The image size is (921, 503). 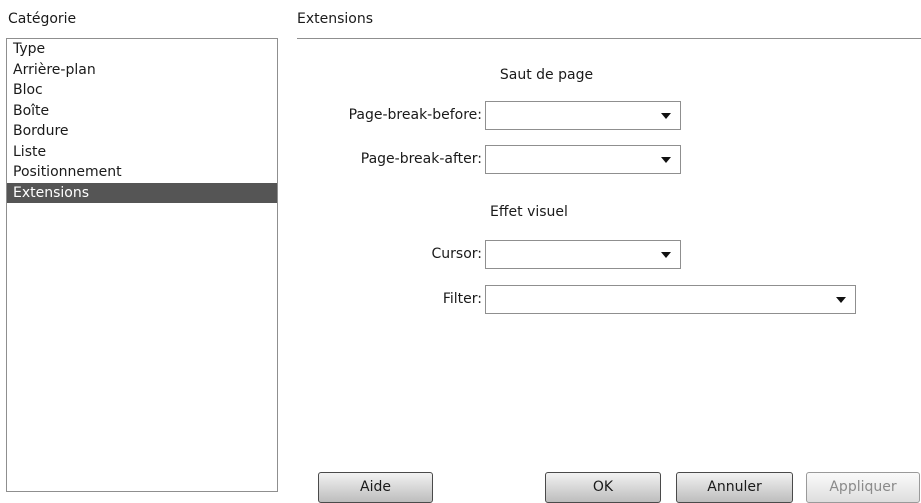 What do you see at coordinates (142, 152) in the screenshot?
I see `category-item-list: Liste` at bounding box center [142, 152].